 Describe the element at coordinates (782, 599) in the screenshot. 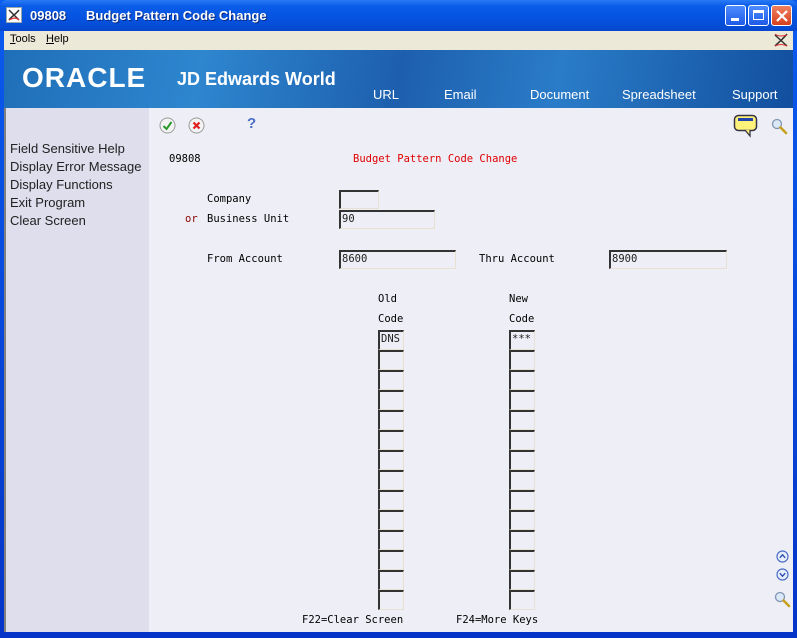

I see `grid-search-icon` at that location.